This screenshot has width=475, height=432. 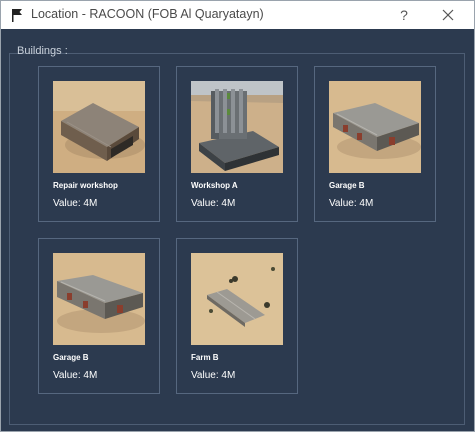 What do you see at coordinates (85, 185) in the screenshot?
I see `building-name: Repair workshop` at bounding box center [85, 185].